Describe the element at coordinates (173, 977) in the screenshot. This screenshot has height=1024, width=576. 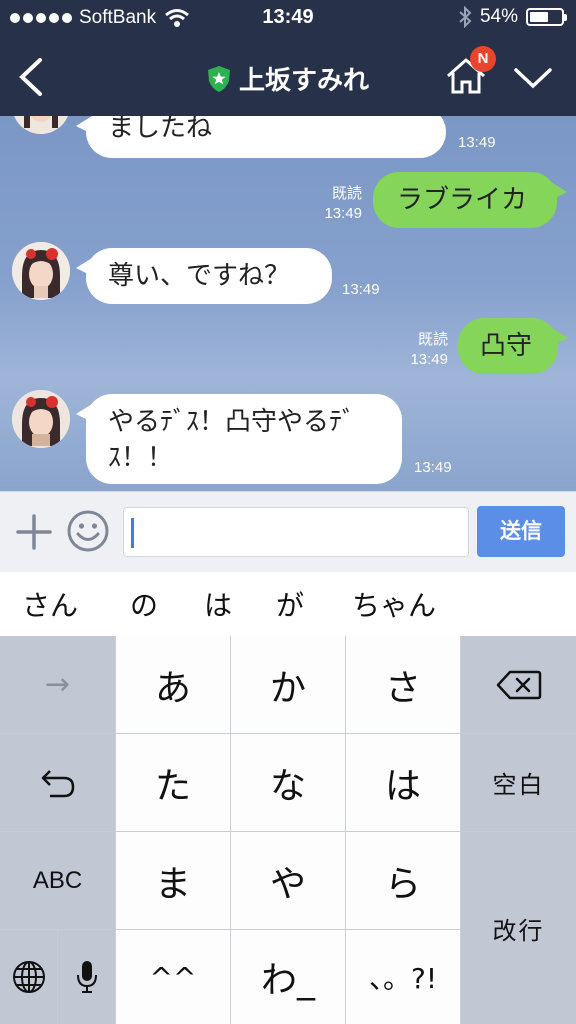
I see `key-kaomoji: ^^` at that location.